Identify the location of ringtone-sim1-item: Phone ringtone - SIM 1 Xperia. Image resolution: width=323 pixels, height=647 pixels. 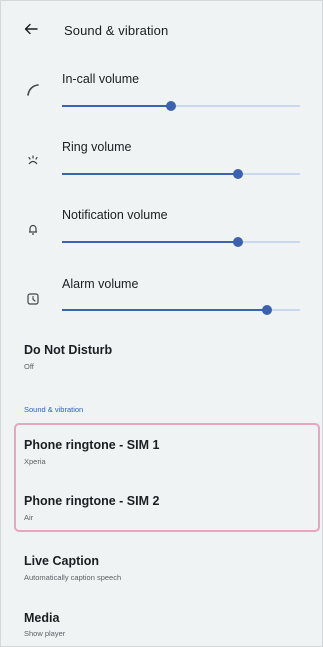
(161, 452).